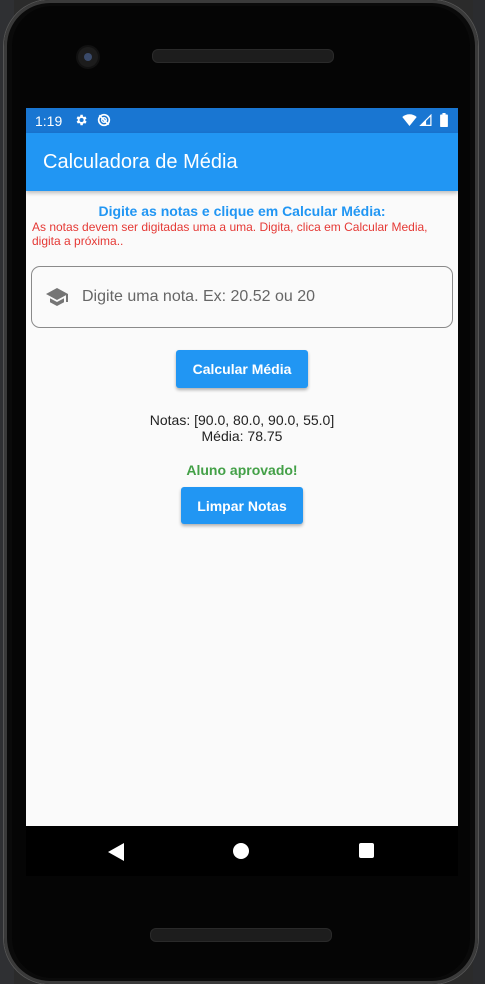 The image size is (485, 984). Describe the element at coordinates (409, 120) in the screenshot. I see `wifi-icon` at that location.